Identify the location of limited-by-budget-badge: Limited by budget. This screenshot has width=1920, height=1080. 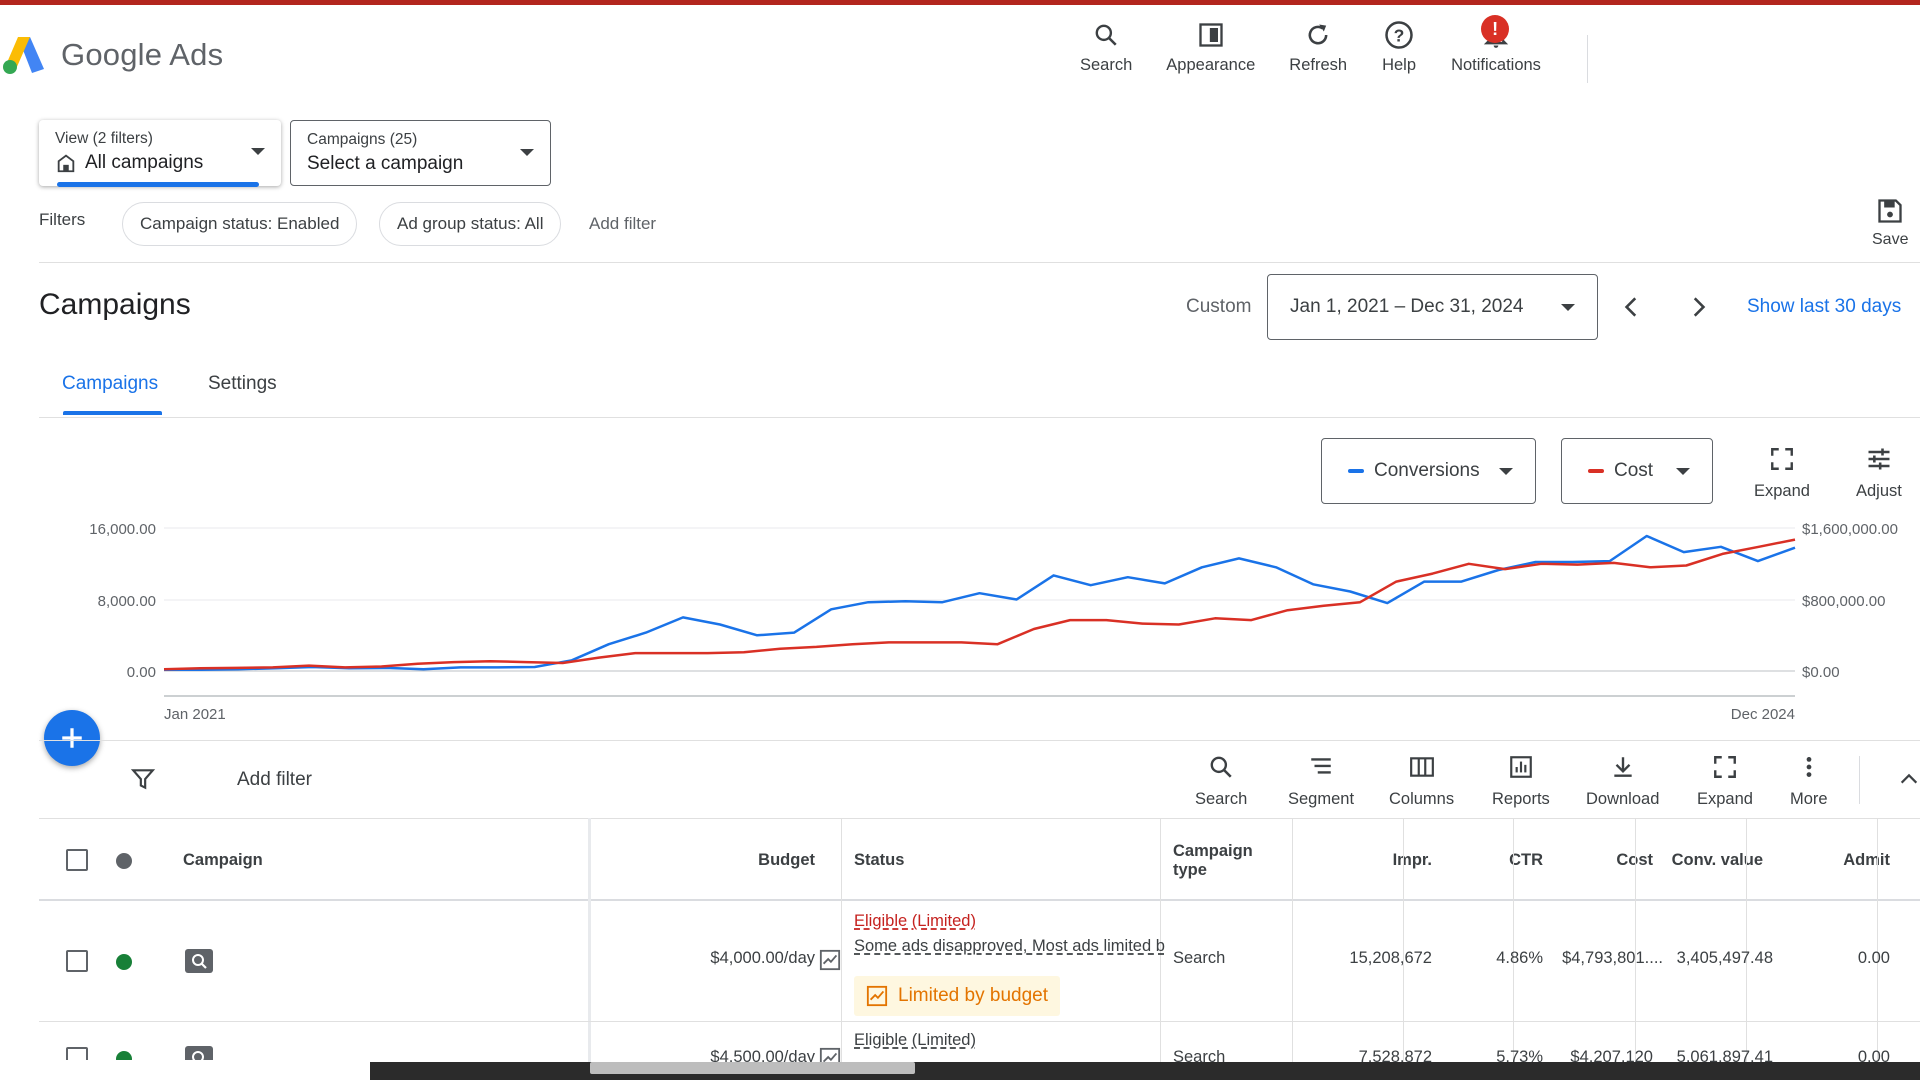
(957, 996).